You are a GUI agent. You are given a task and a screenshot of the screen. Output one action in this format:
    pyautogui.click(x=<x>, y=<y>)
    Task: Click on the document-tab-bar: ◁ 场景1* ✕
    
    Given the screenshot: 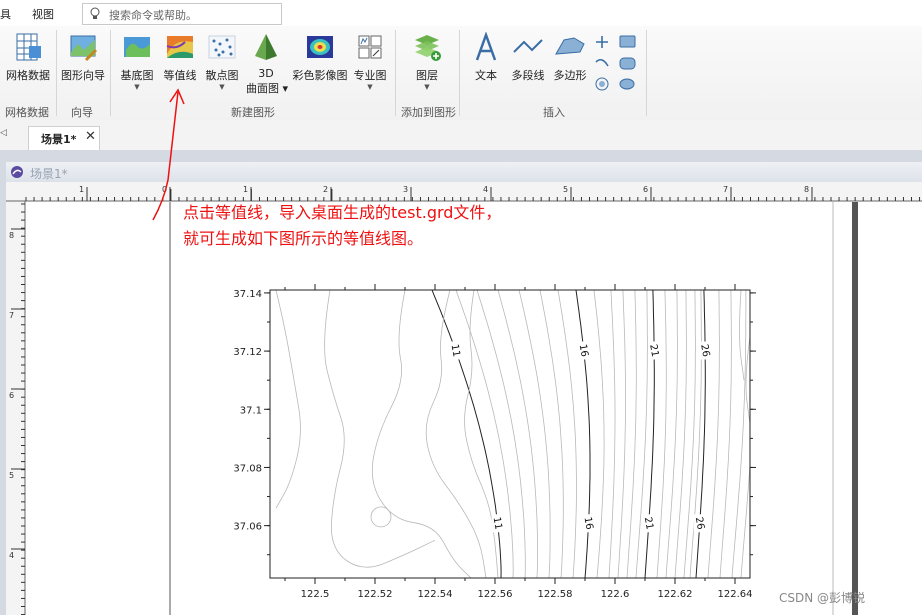 What is the action you would take?
    pyautogui.click(x=461, y=135)
    